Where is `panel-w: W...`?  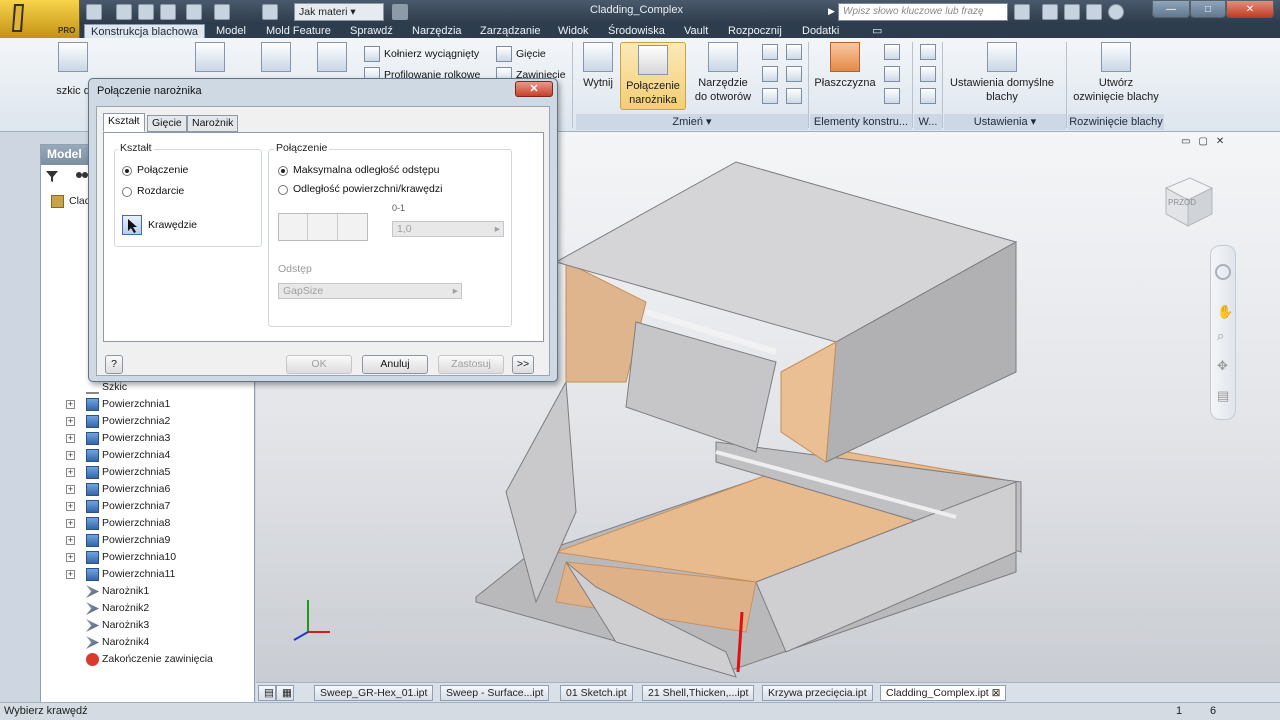
panel-w: W... is located at coordinates (928, 122).